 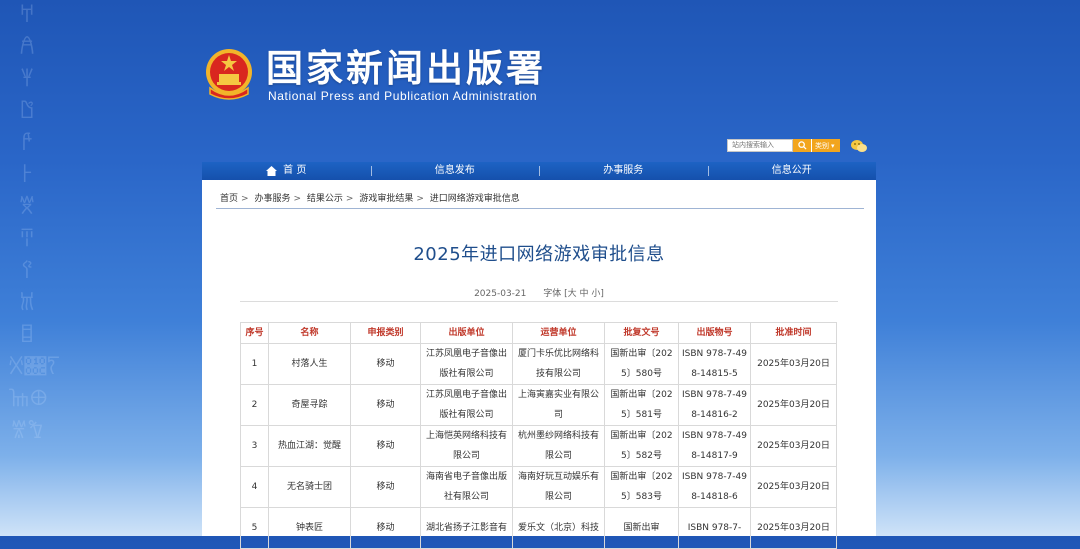 I want to click on table-cell: 爱乐文（北京）科技, so click(x=558, y=528).